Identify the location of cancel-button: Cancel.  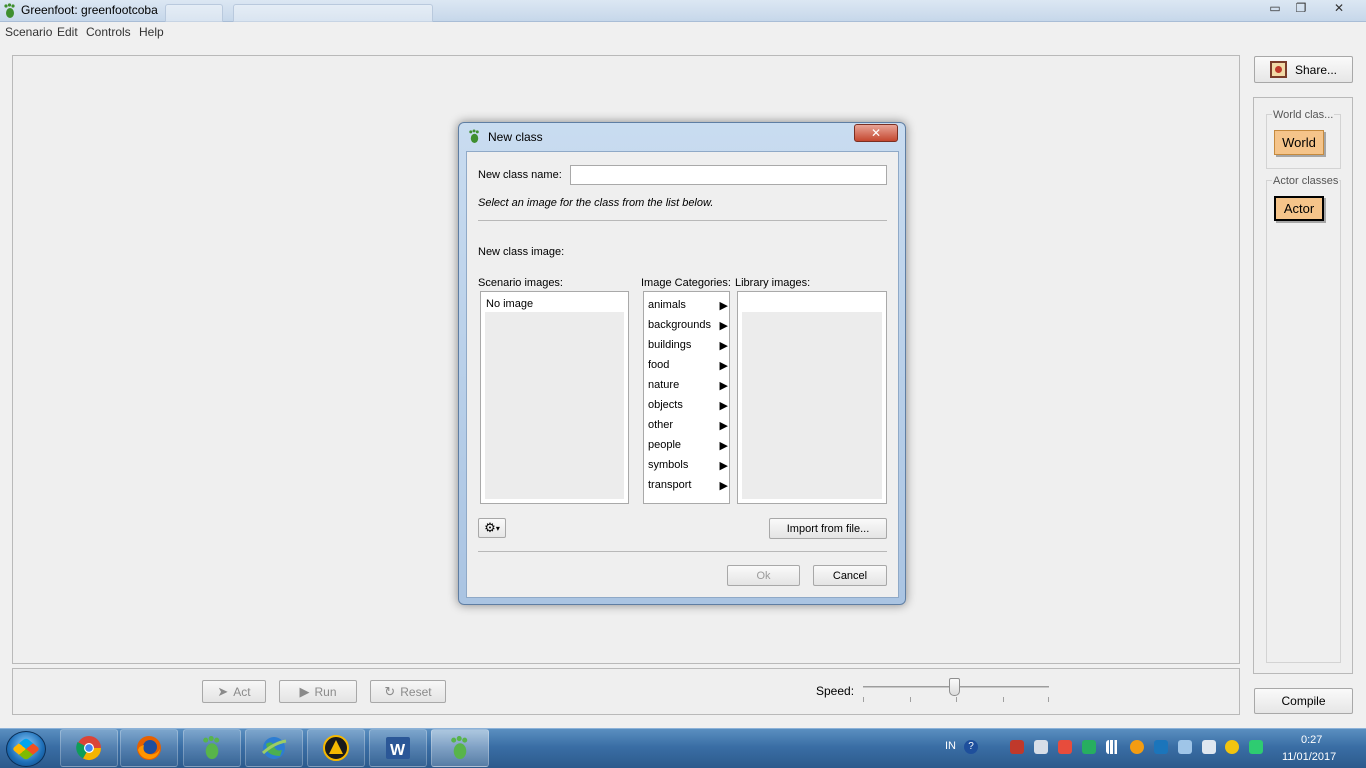
(850, 575).